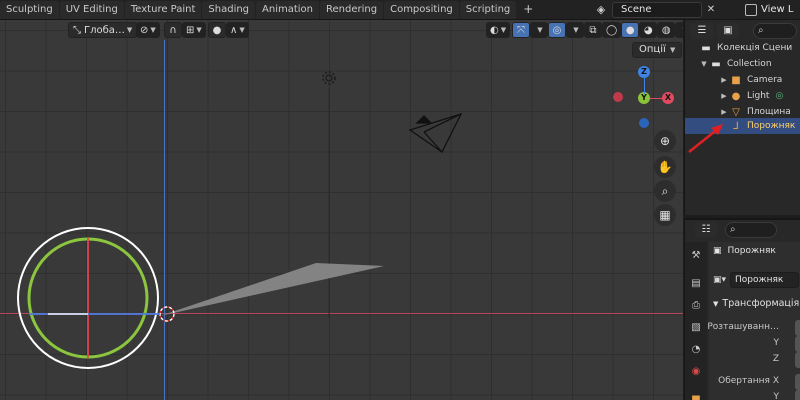  What do you see at coordinates (696, 350) in the screenshot?
I see `scene-tab-icon: ◔` at bounding box center [696, 350].